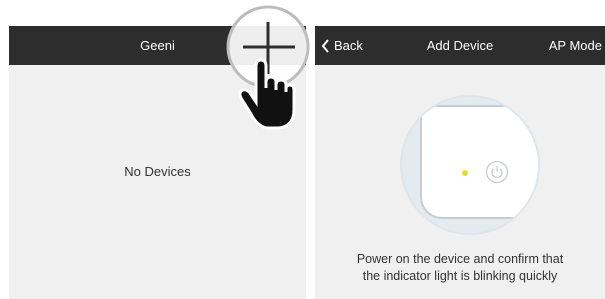  Describe the element at coordinates (479, 162) in the screenshot. I see `device-body` at that location.